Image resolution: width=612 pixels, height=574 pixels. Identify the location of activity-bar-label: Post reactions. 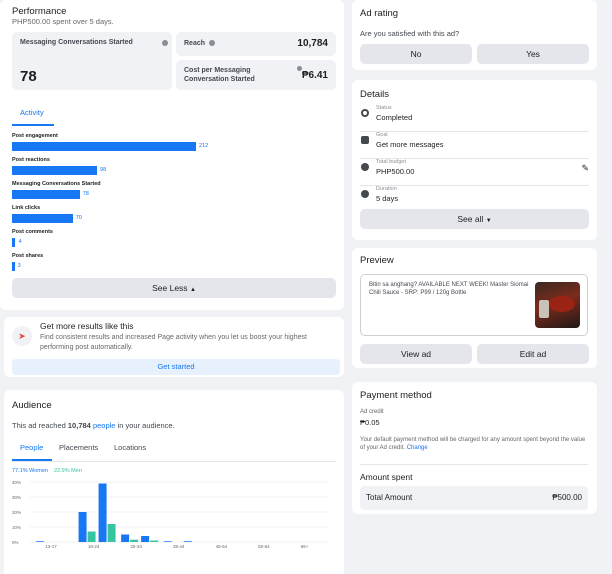
(31, 160).